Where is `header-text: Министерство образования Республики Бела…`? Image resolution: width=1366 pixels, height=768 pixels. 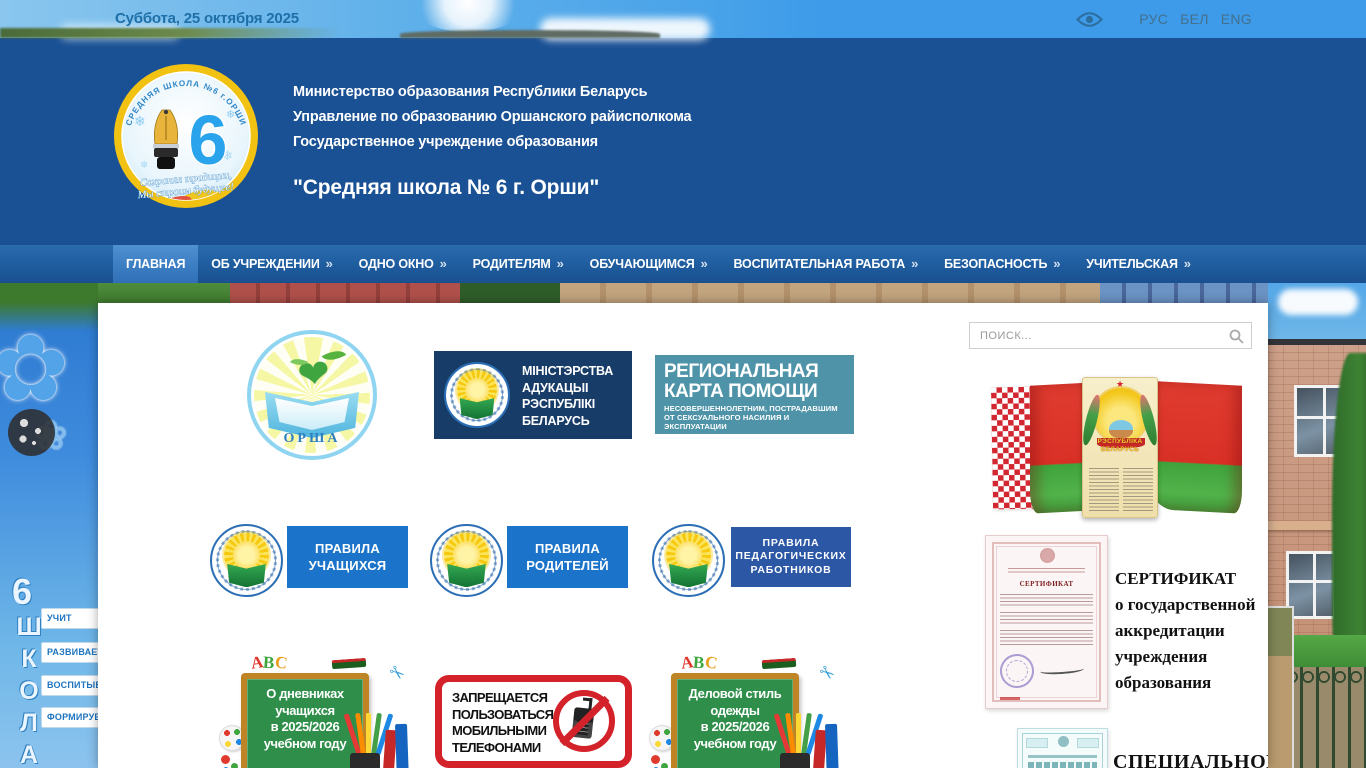 header-text: Министерство образования Республики Бела… is located at coordinates (492, 140).